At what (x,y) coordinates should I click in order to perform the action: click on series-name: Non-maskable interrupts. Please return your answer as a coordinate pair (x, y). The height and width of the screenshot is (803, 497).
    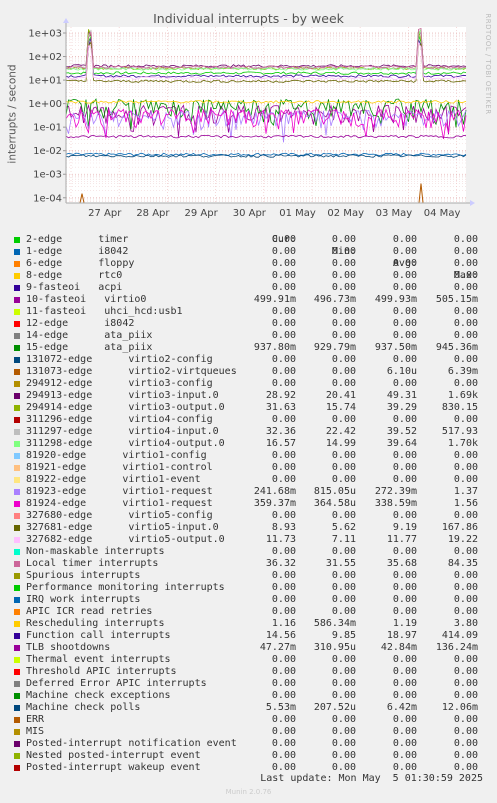
    Looking at the image, I should click on (95, 551).